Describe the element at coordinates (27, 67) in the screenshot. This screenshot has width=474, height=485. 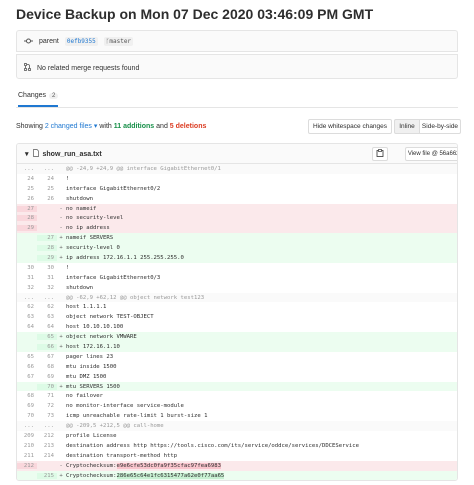
I see `merge-request-icon` at that location.